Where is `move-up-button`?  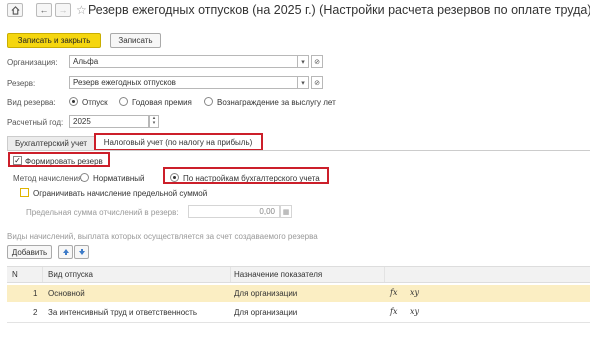 move-up-button is located at coordinates (65, 252).